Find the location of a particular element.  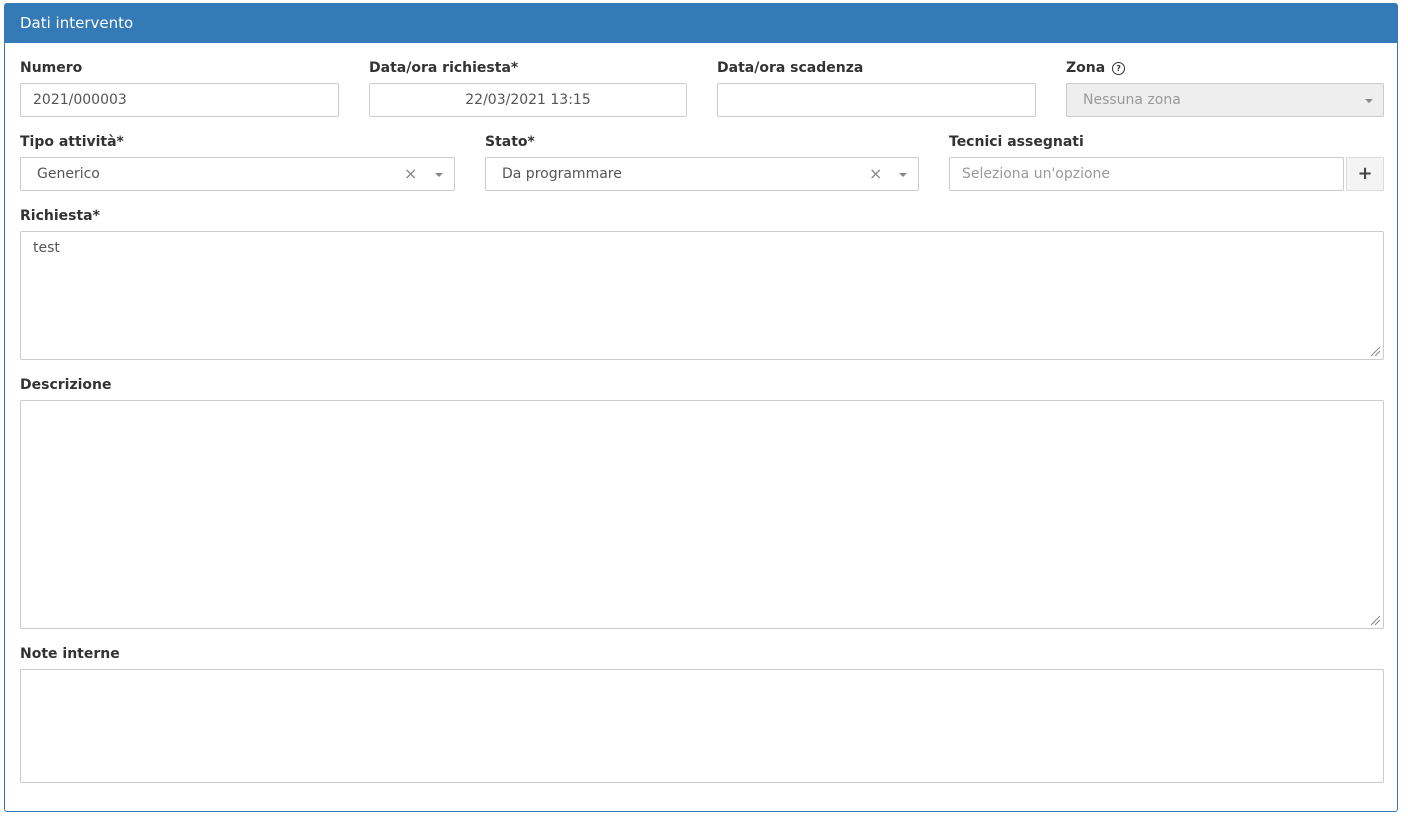

question-circle-icon: ? is located at coordinates (1119, 68).